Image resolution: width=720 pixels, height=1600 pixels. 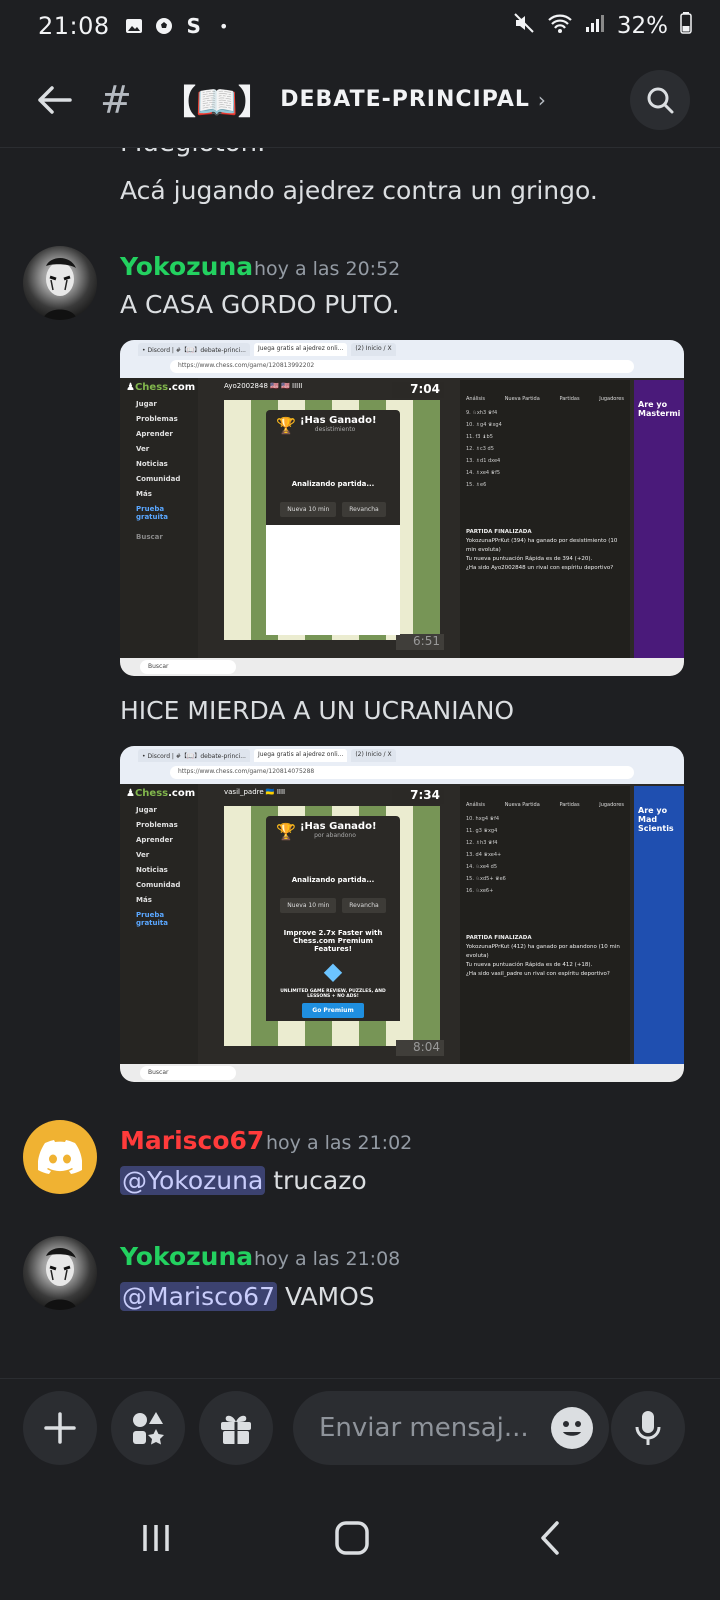 I want to click on add-attachment-button, so click(x=60, y=1428).